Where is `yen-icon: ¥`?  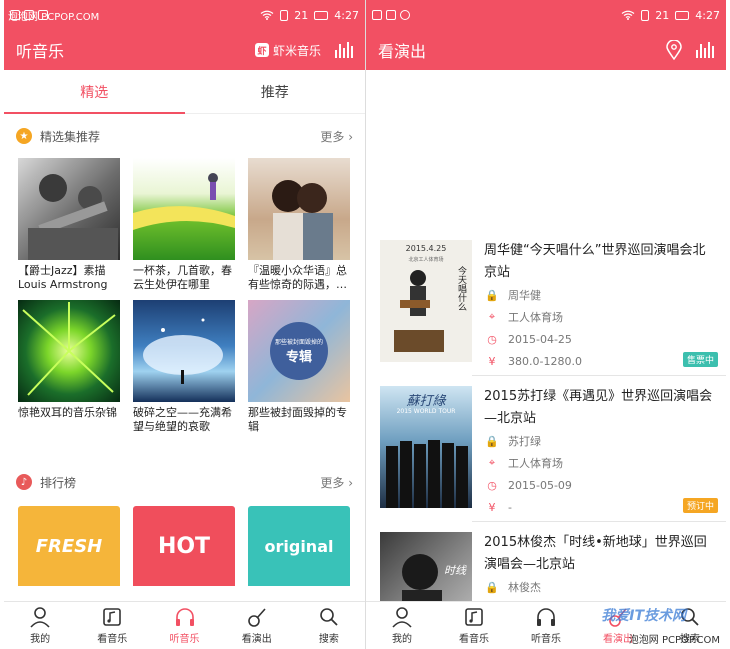 yen-icon: ¥ is located at coordinates (492, 361).